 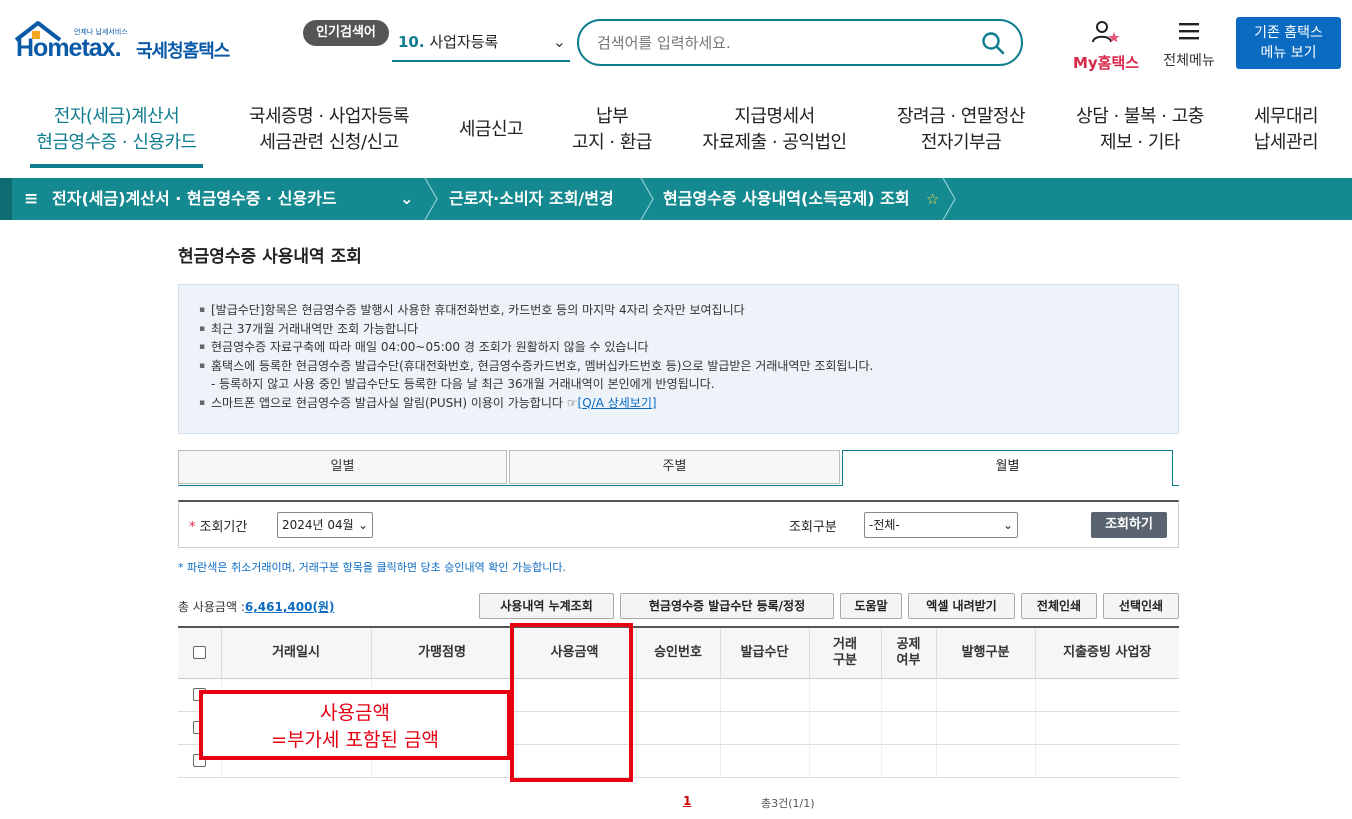 What do you see at coordinates (342, 467) in the screenshot?
I see `tab-daily: 일별` at bounding box center [342, 467].